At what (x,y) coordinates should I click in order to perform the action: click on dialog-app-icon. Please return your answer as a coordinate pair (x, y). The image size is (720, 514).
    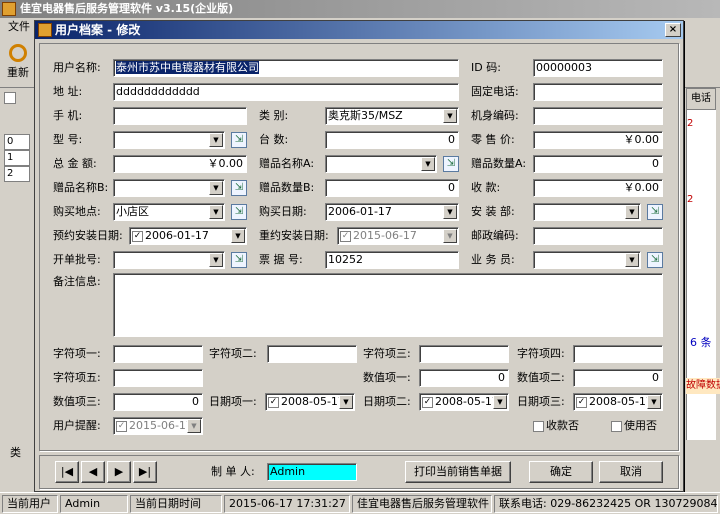
    Looking at the image, I should click on (45, 30).